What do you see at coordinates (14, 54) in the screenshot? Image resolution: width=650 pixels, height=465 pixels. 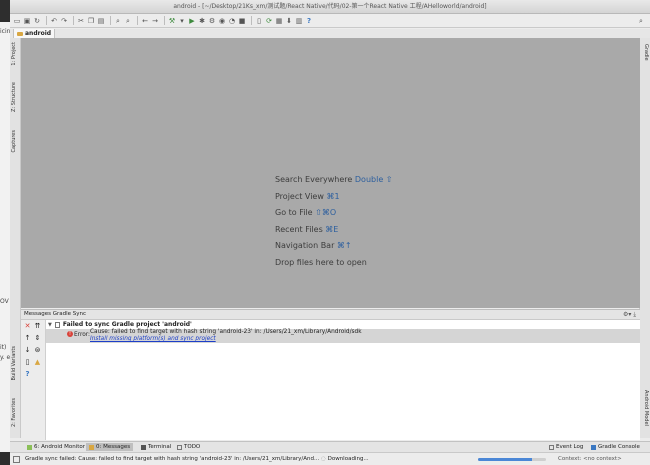 I see `tab-project: 1: Project` at bounding box center [14, 54].